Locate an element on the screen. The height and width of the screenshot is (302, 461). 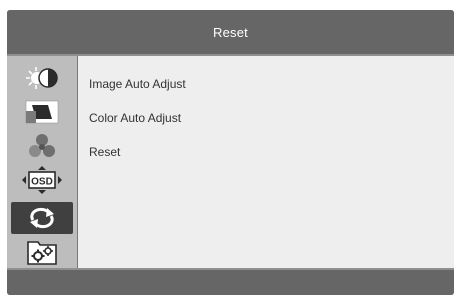
extra-settings-icon is located at coordinates (42, 253).